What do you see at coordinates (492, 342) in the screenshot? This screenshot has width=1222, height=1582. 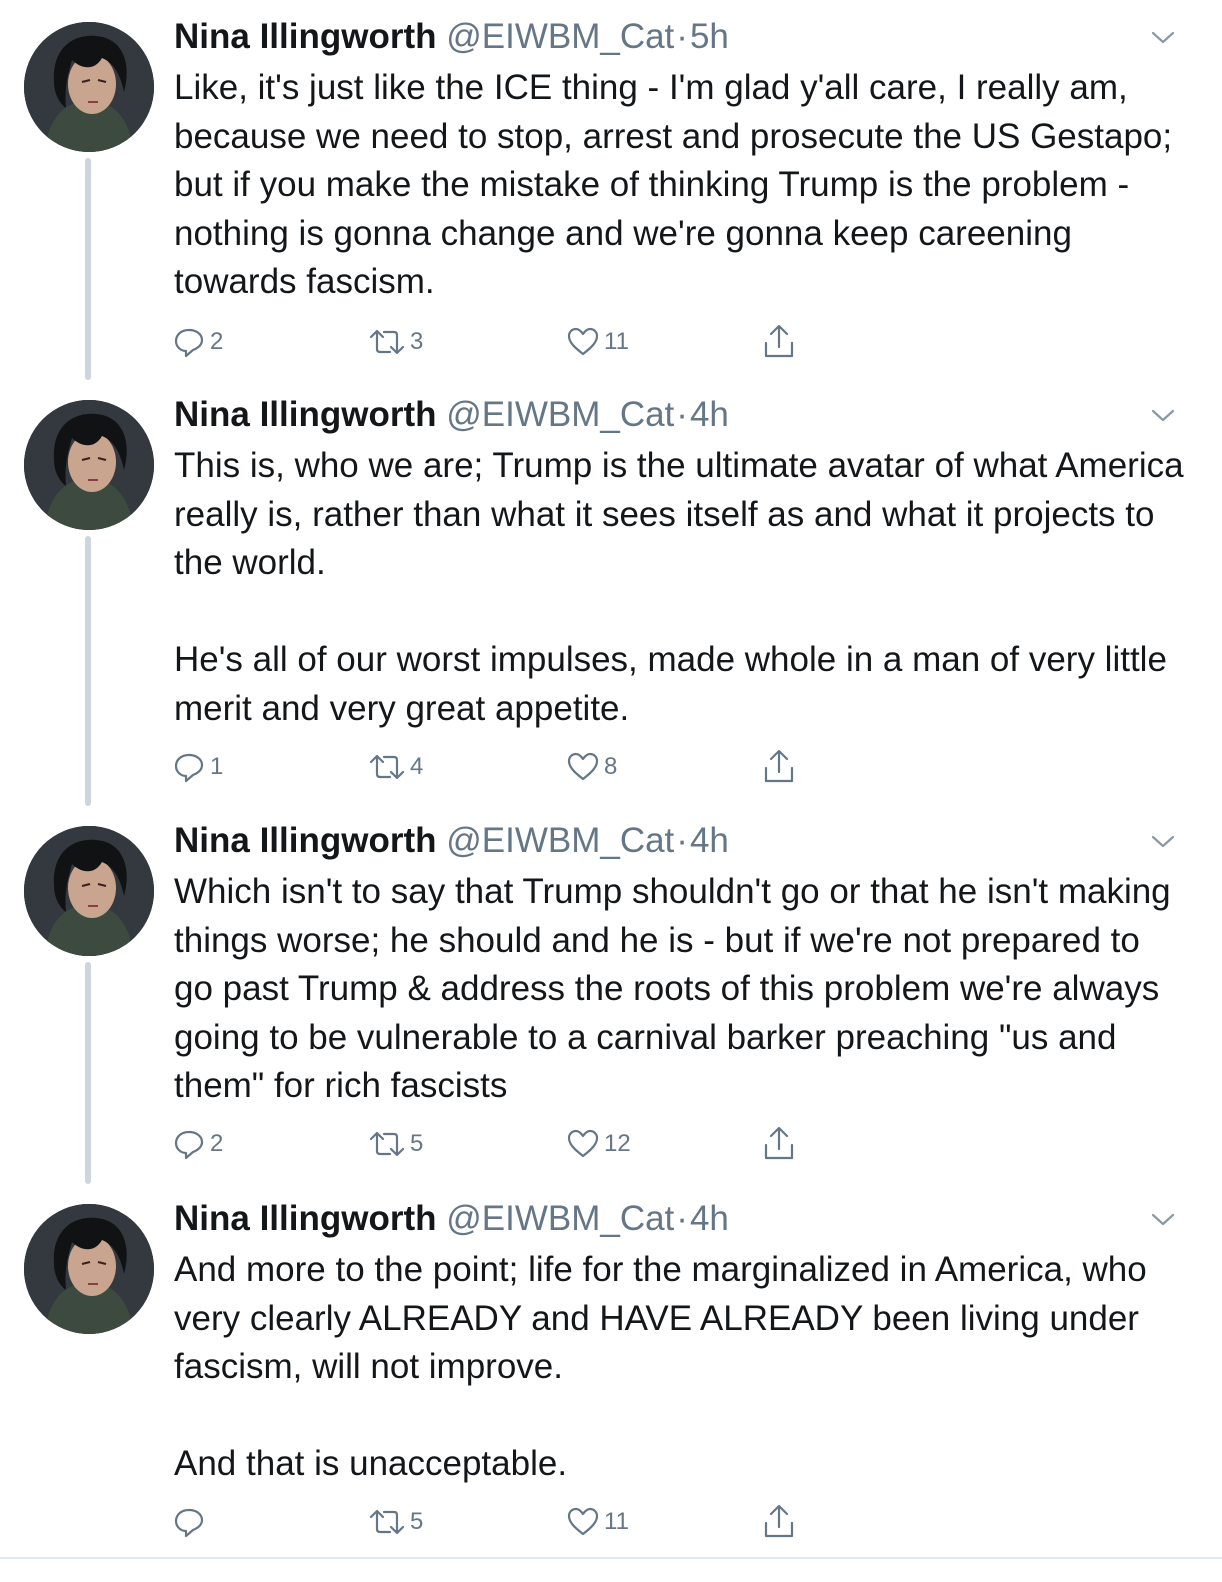 I see `tweet-actions: 2 3 11` at bounding box center [492, 342].